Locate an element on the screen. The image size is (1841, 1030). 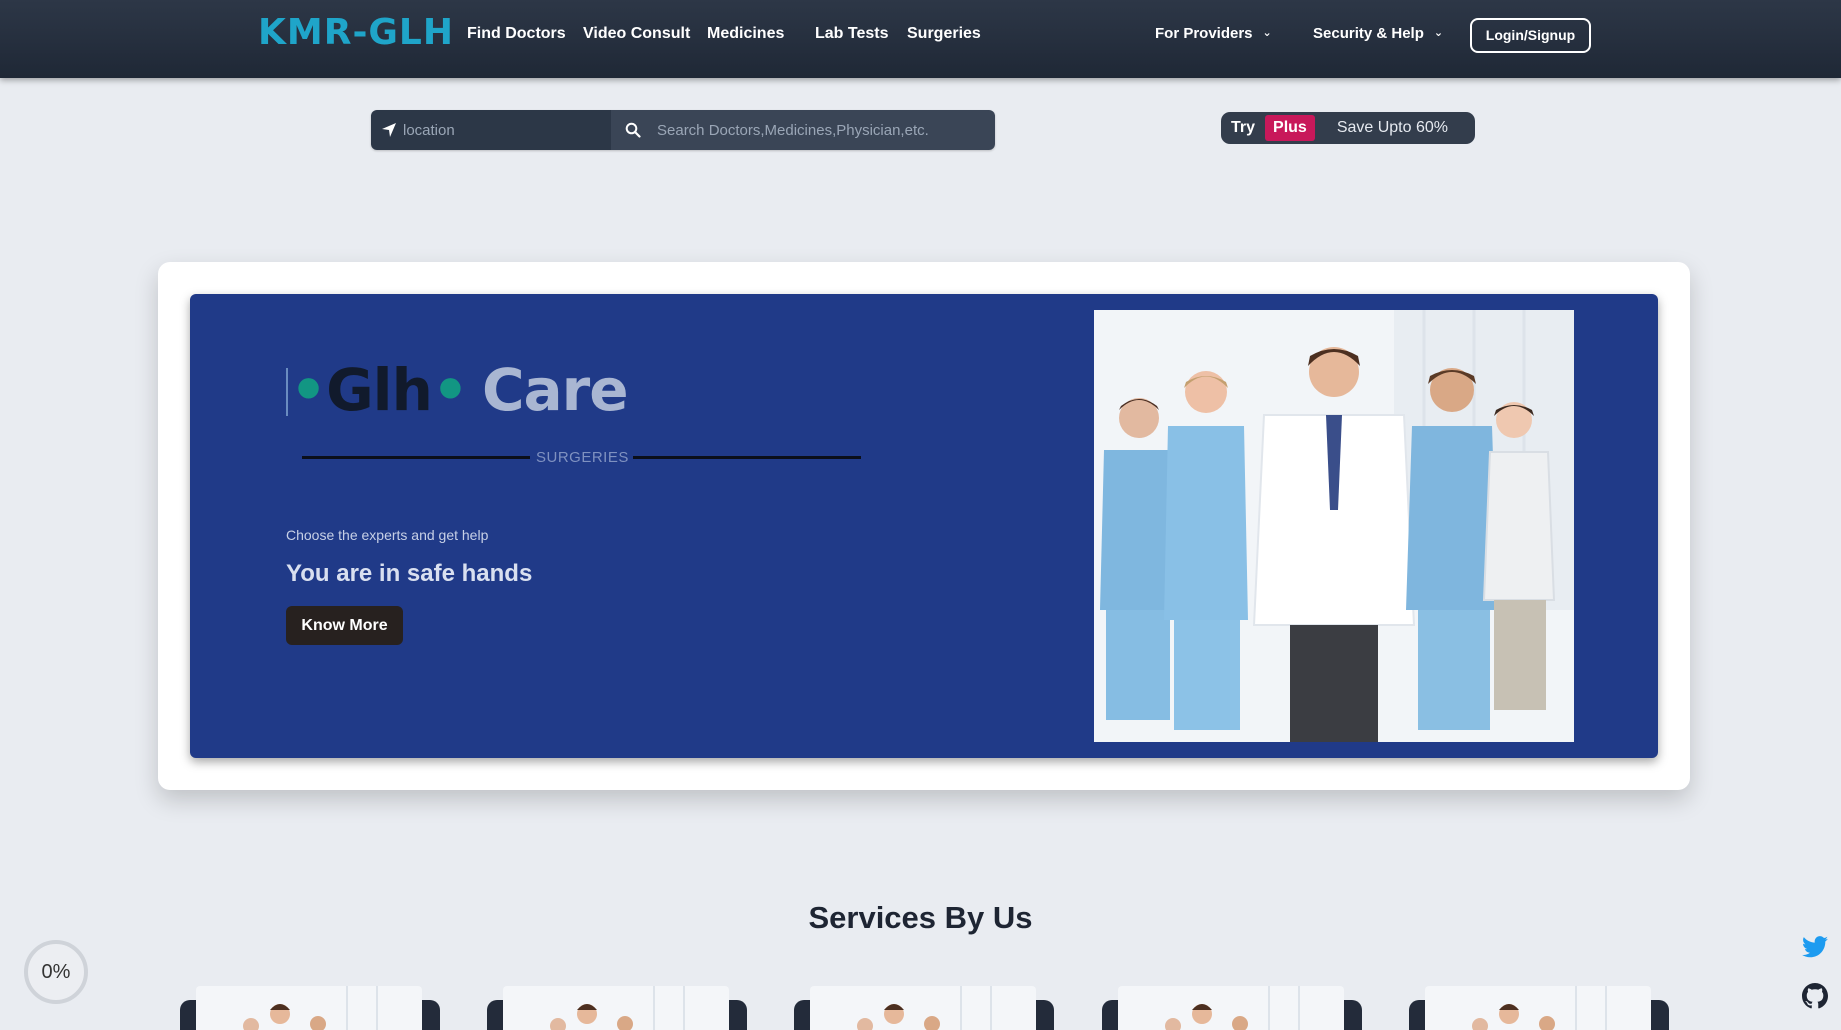
query-box is located at coordinates (803, 130).